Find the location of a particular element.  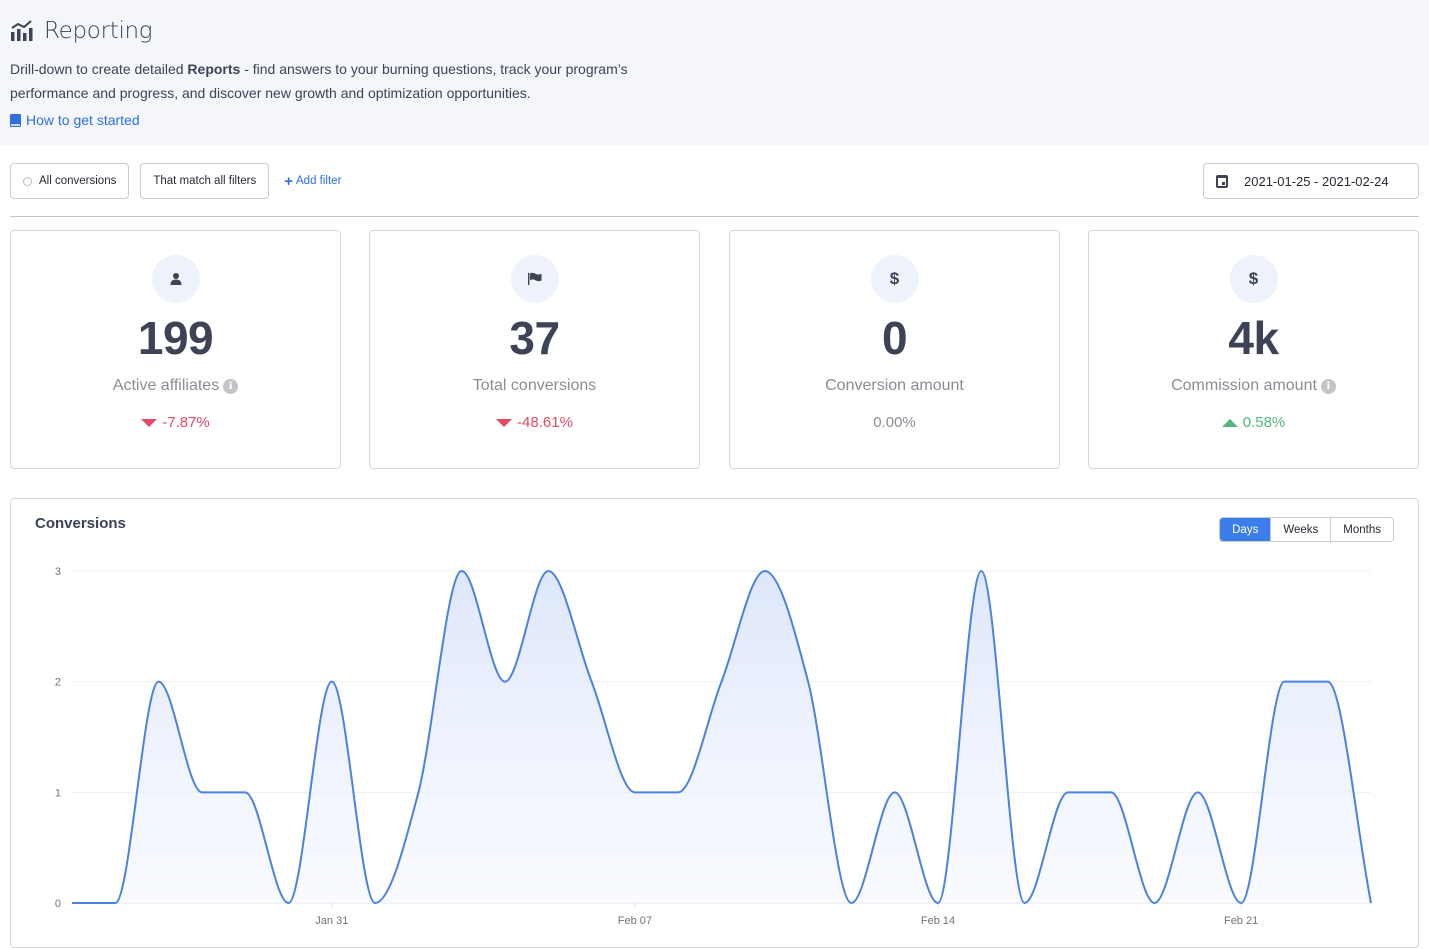

match-all-label: That match all filters is located at coordinates (205, 181).